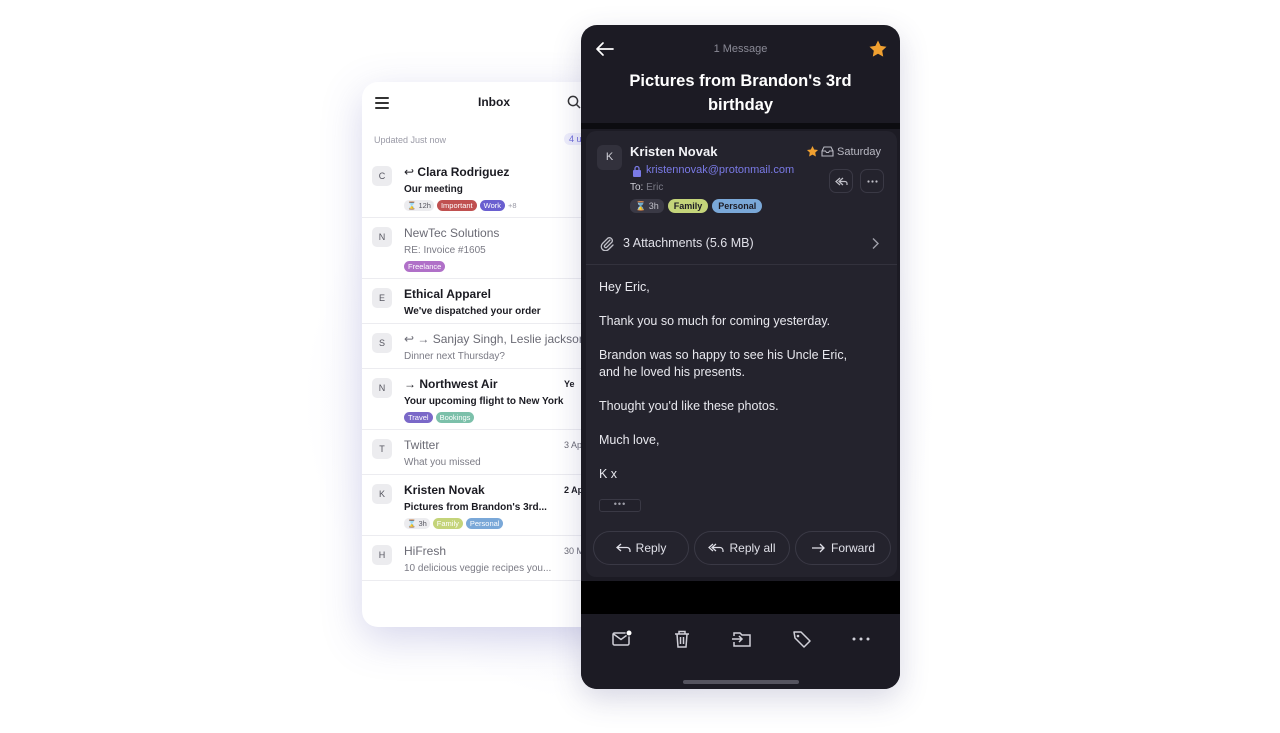 Image resolution: width=1280 pixels, height=733 pixels. I want to click on mail-sender: ↩ → Sanjay Singh, Leslie jackson, so click(503, 340).